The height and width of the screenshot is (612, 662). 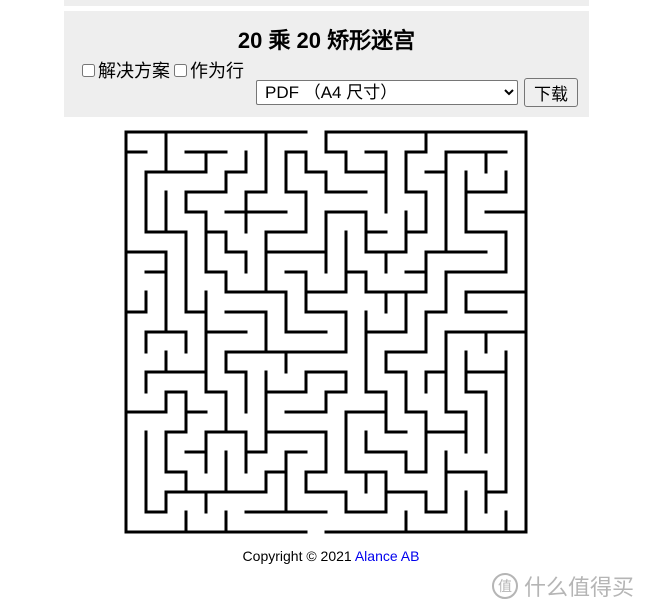 I want to click on solution-checkbox, so click(x=88, y=70).